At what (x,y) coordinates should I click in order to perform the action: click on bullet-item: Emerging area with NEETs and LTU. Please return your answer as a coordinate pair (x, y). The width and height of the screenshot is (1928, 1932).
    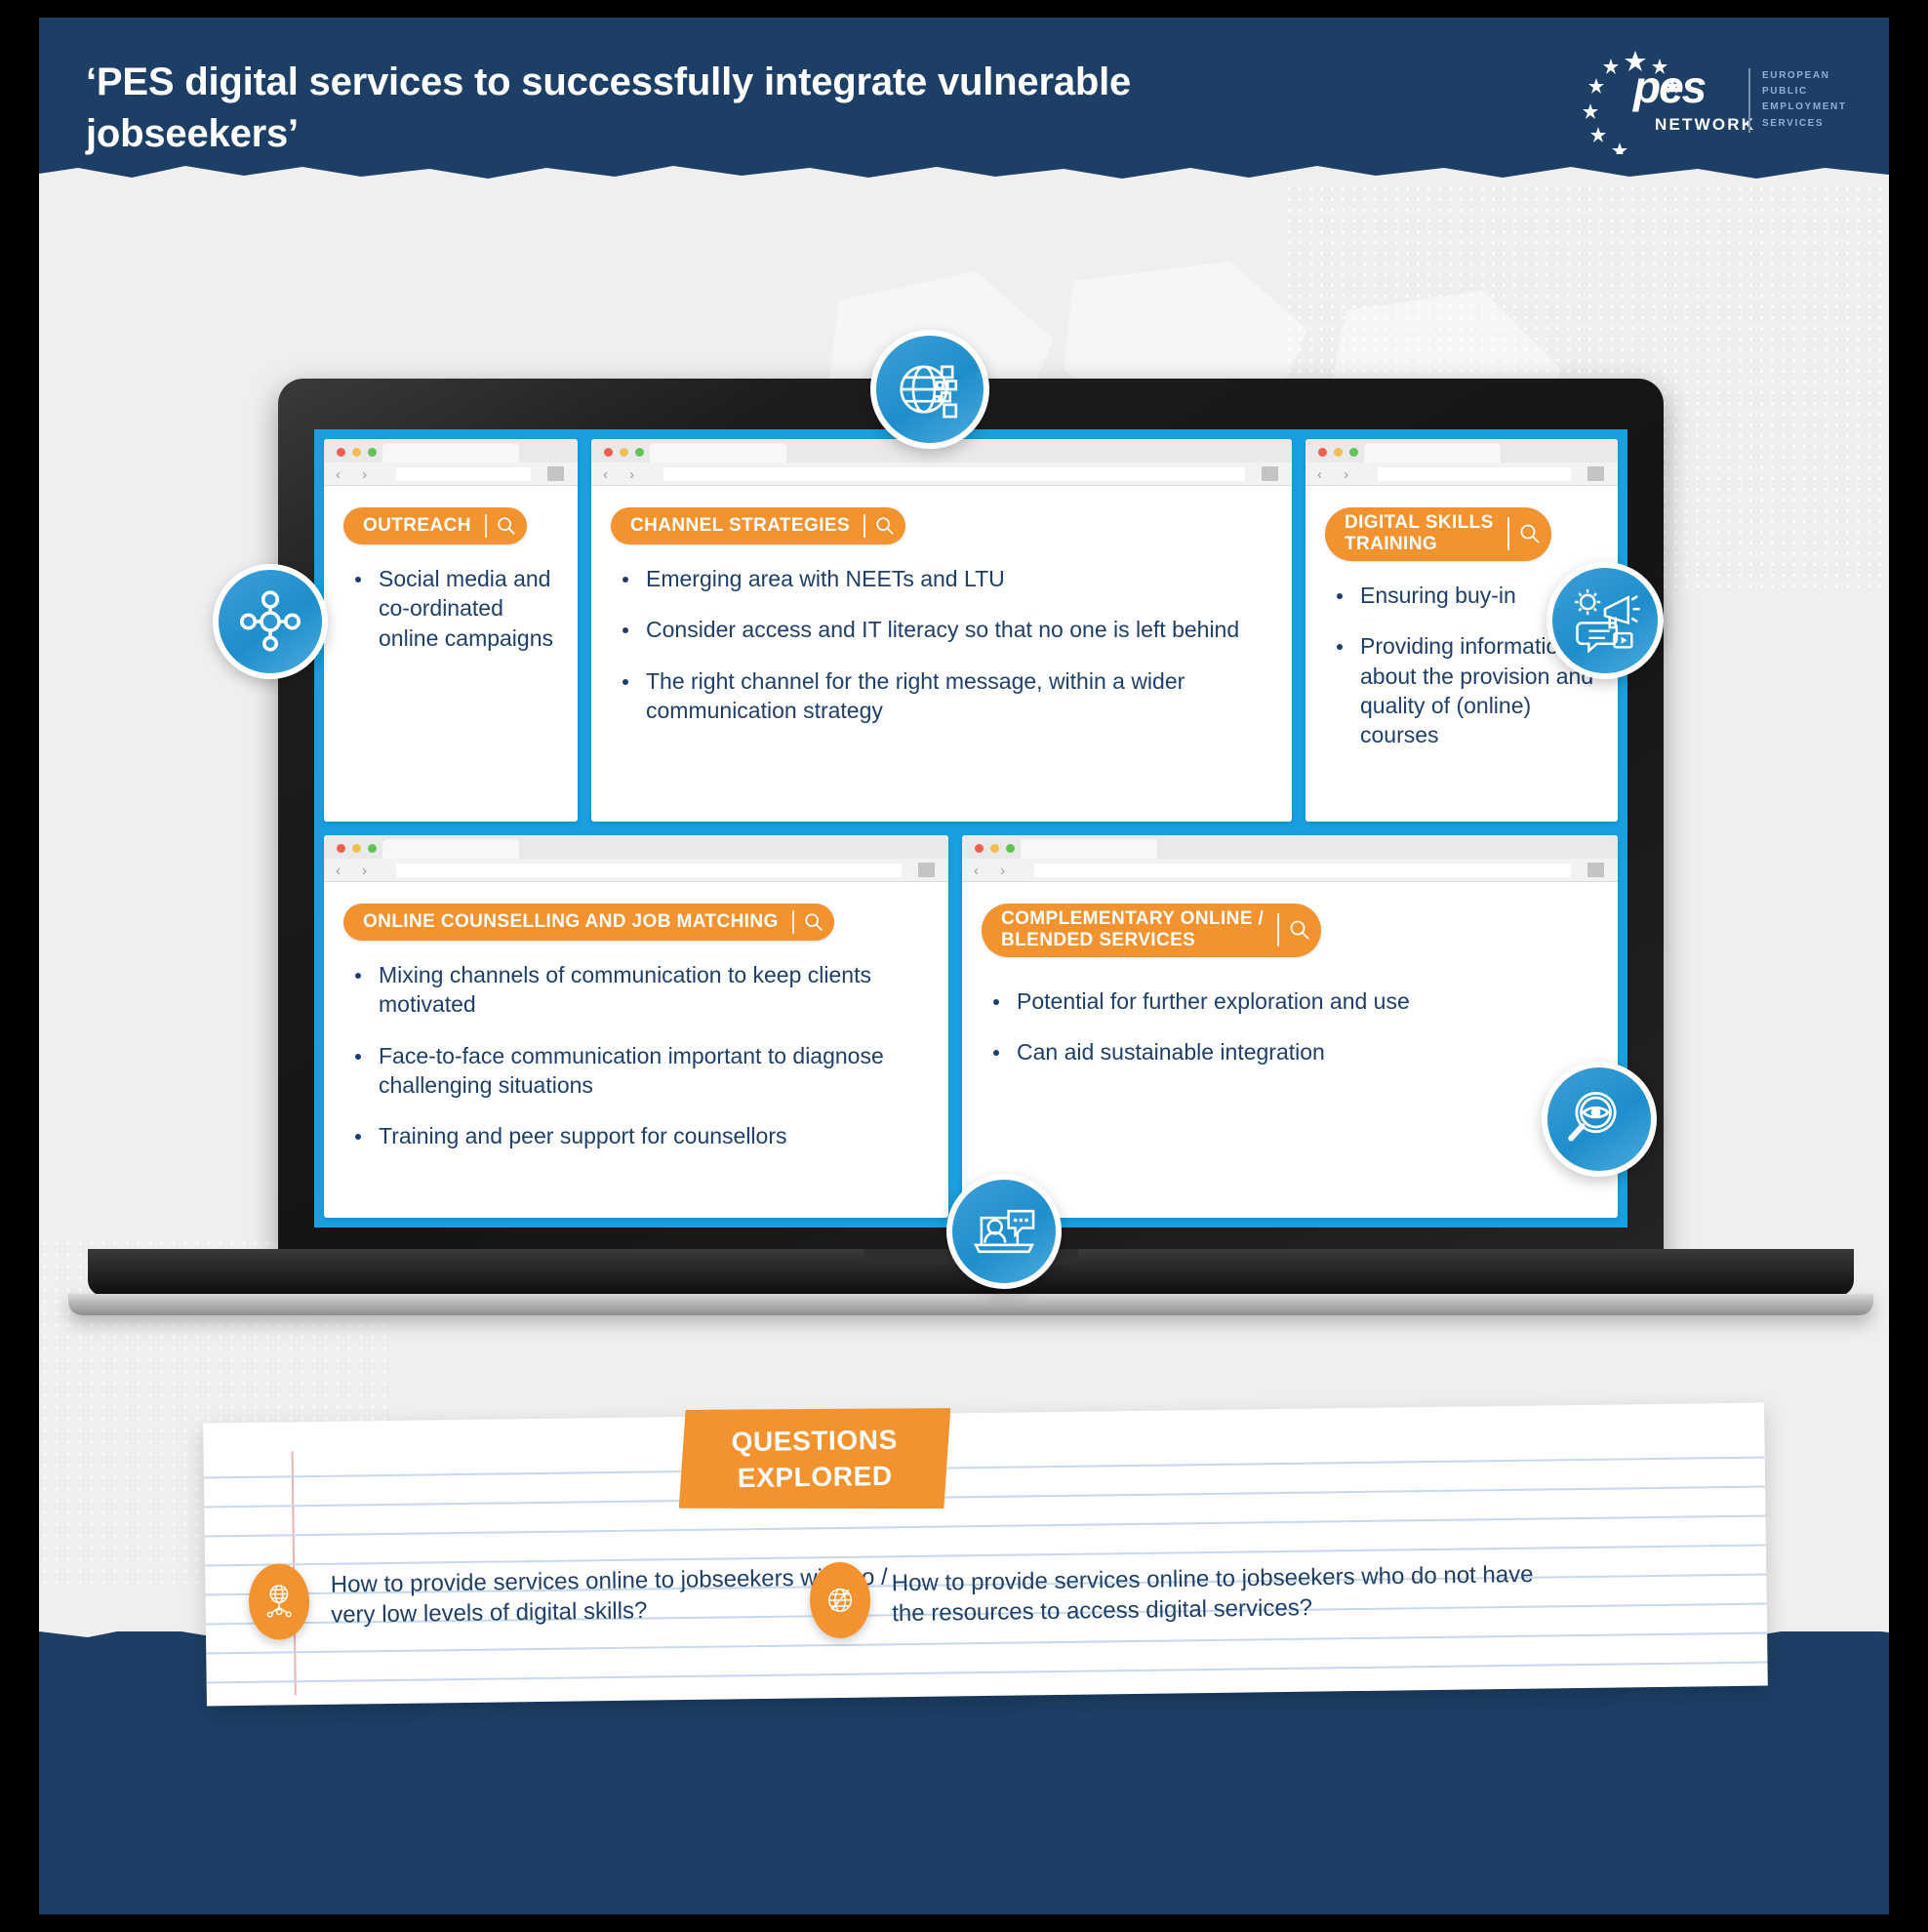
    Looking at the image, I should click on (941, 578).